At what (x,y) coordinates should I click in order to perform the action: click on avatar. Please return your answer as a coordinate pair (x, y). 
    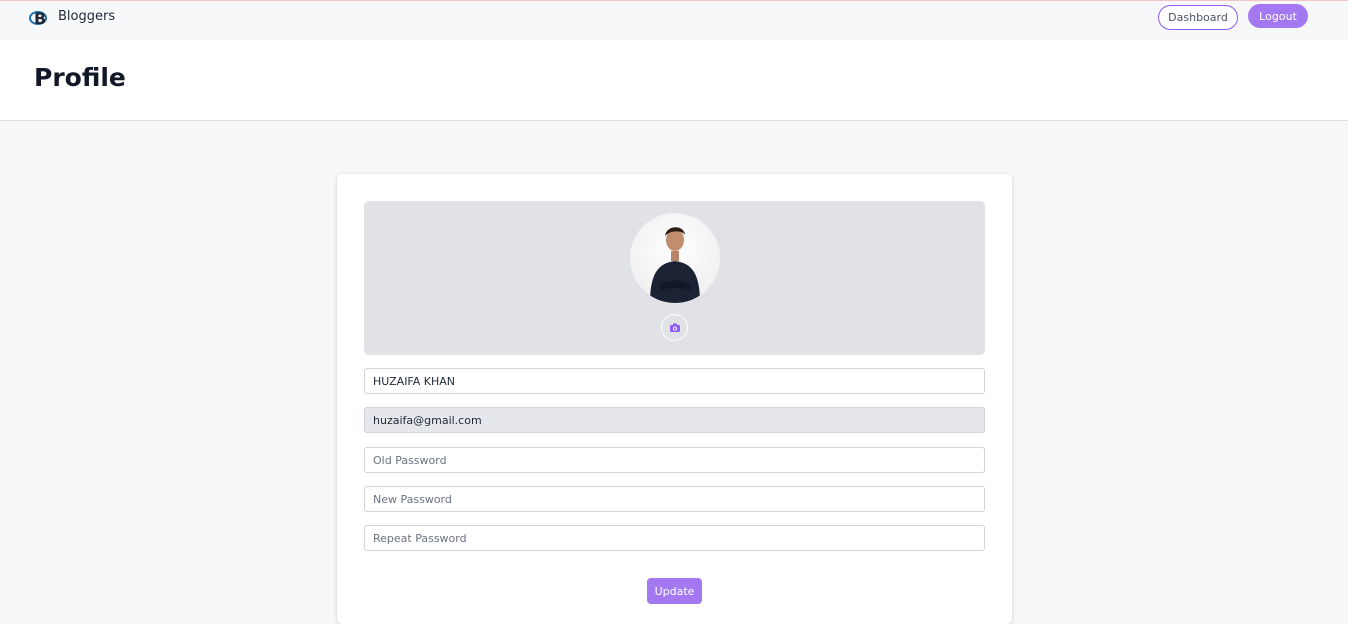
    Looking at the image, I should click on (675, 258).